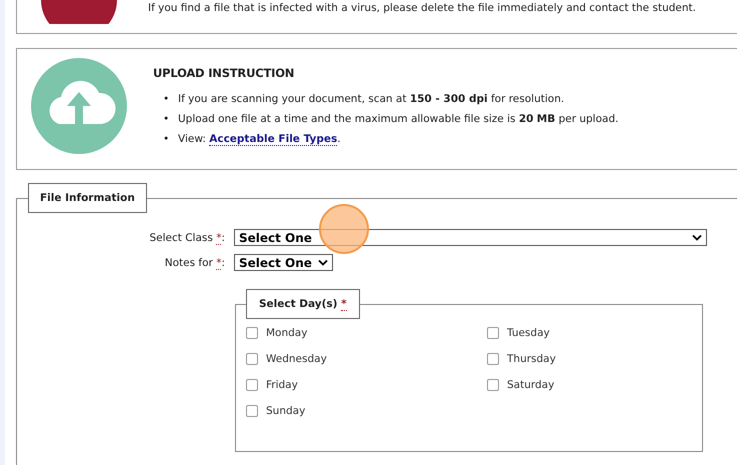  I want to click on fieldset-legend: File Information, so click(87, 198).